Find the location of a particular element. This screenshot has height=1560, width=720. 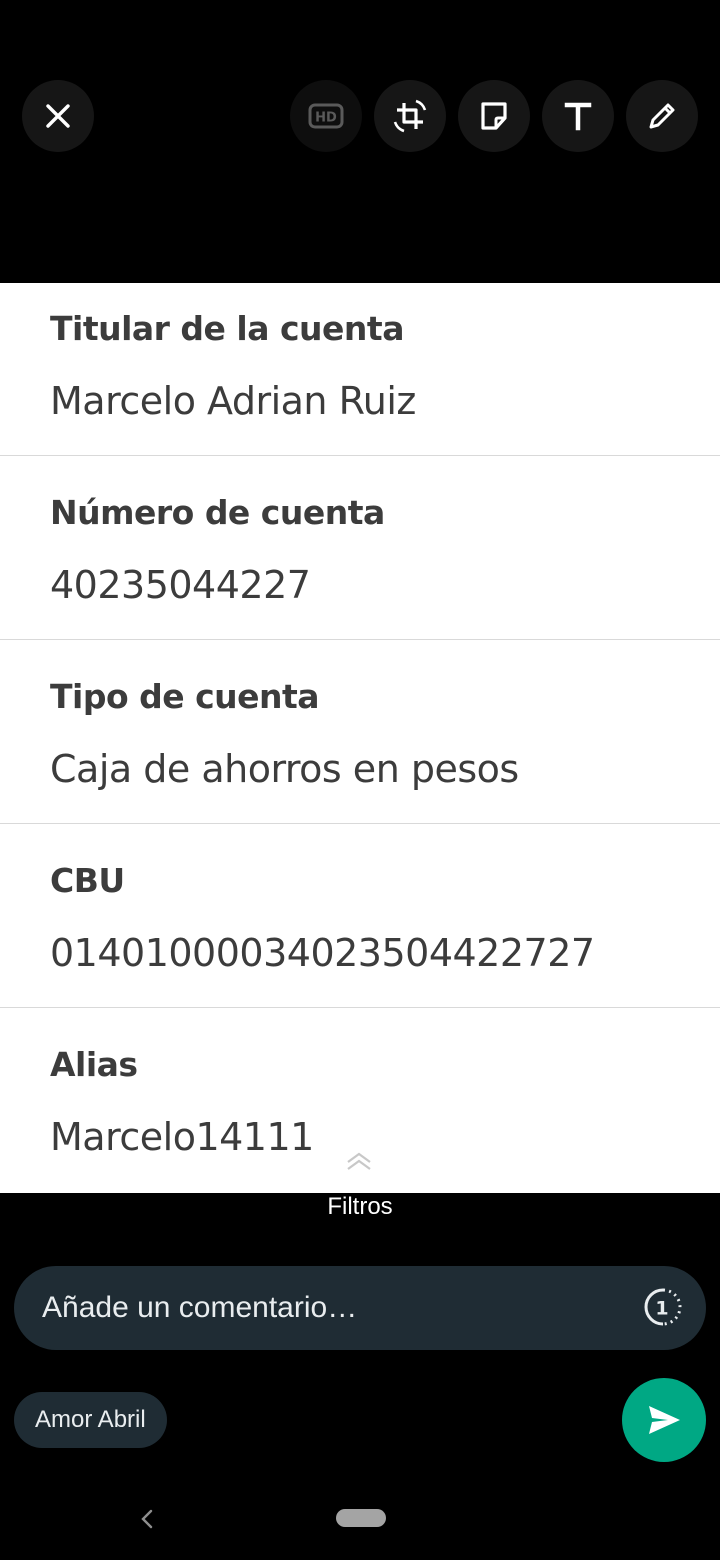

recipient-chip: Amor Abril is located at coordinates (90, 1420).